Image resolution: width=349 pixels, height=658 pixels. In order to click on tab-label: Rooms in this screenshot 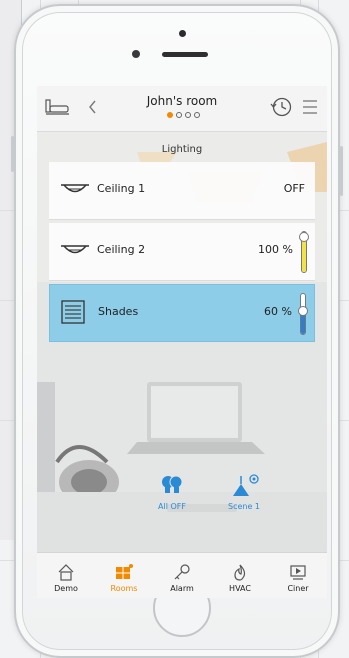, I will do `click(124, 588)`.